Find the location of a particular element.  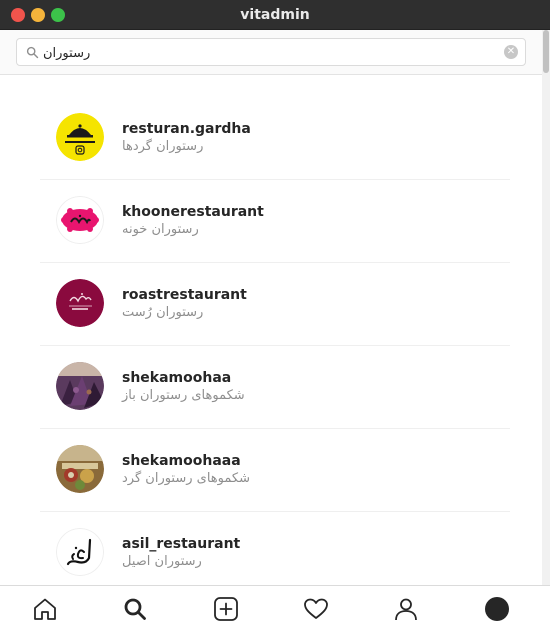

scrollbar-thumb is located at coordinates (546, 51).